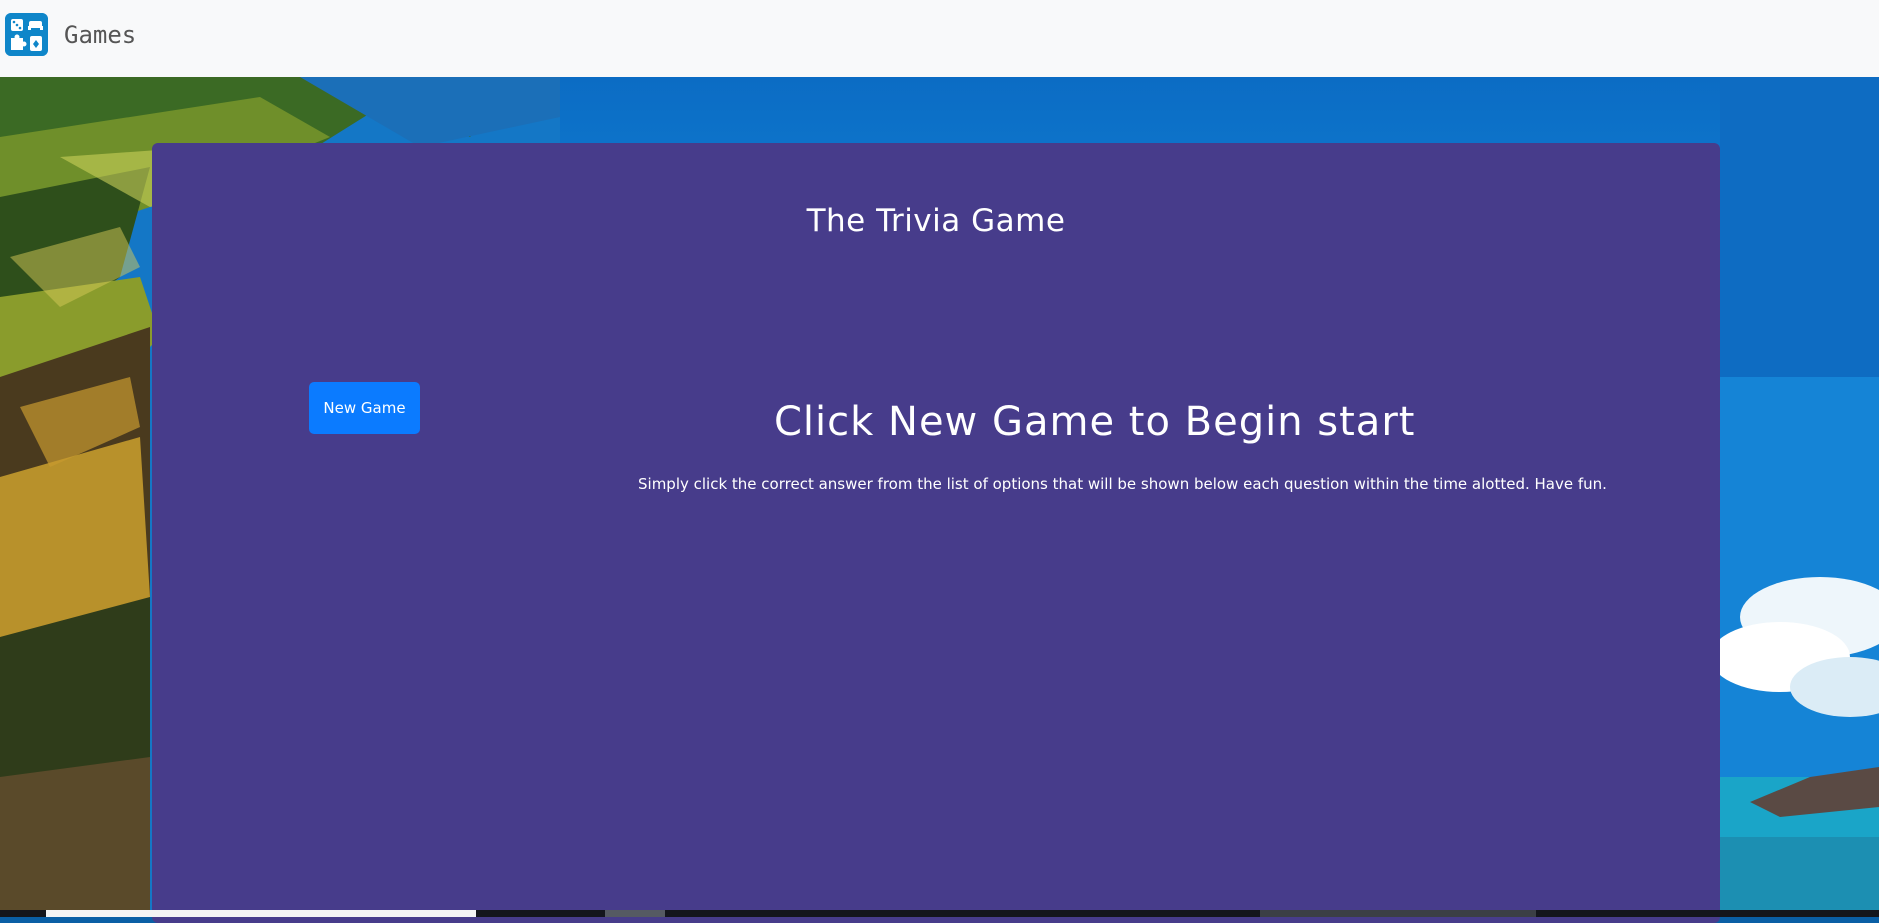  Describe the element at coordinates (364, 408) in the screenshot. I see `new-game-button: New Game` at that location.